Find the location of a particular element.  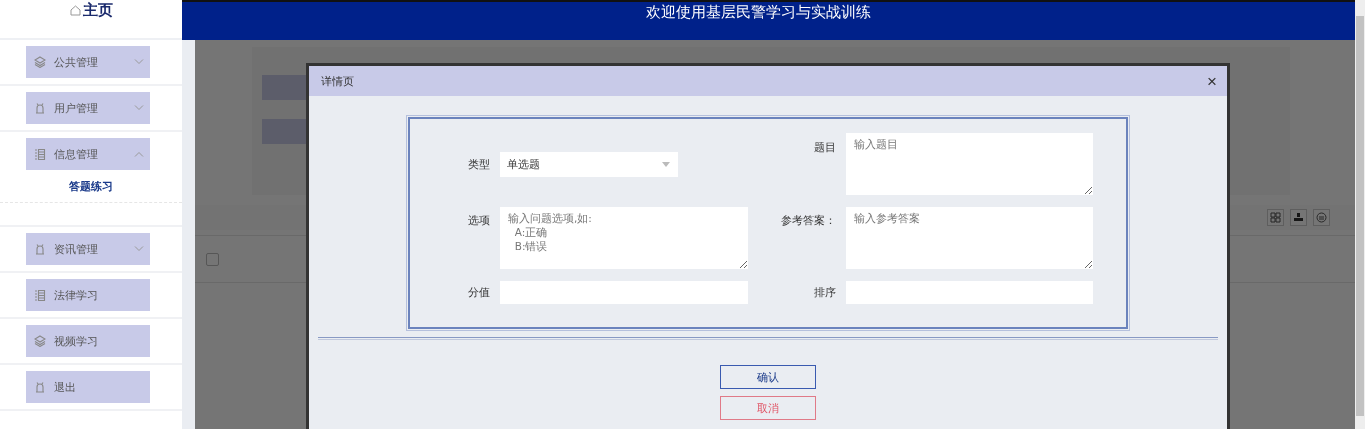

text-area: 输入参考答案 is located at coordinates (969, 238).